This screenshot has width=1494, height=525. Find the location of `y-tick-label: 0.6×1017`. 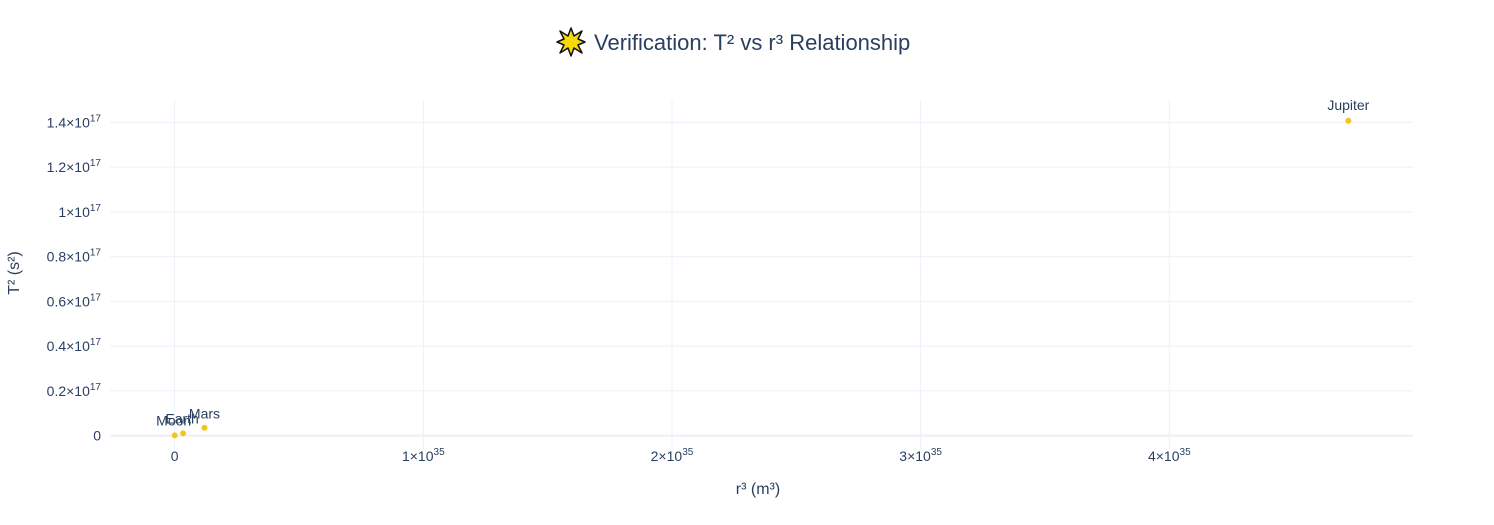

y-tick-label: 0.6×1017 is located at coordinates (74, 300).